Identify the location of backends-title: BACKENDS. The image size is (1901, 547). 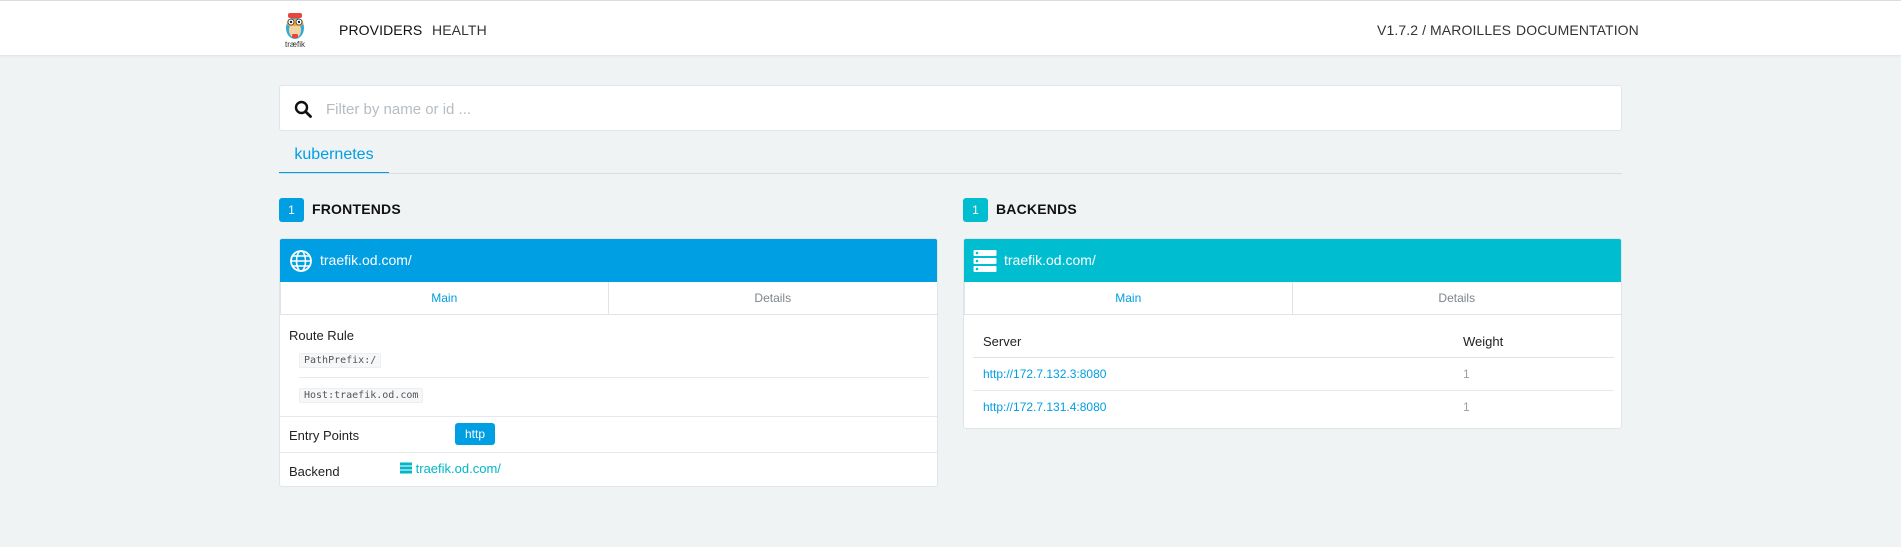
(1036, 209).